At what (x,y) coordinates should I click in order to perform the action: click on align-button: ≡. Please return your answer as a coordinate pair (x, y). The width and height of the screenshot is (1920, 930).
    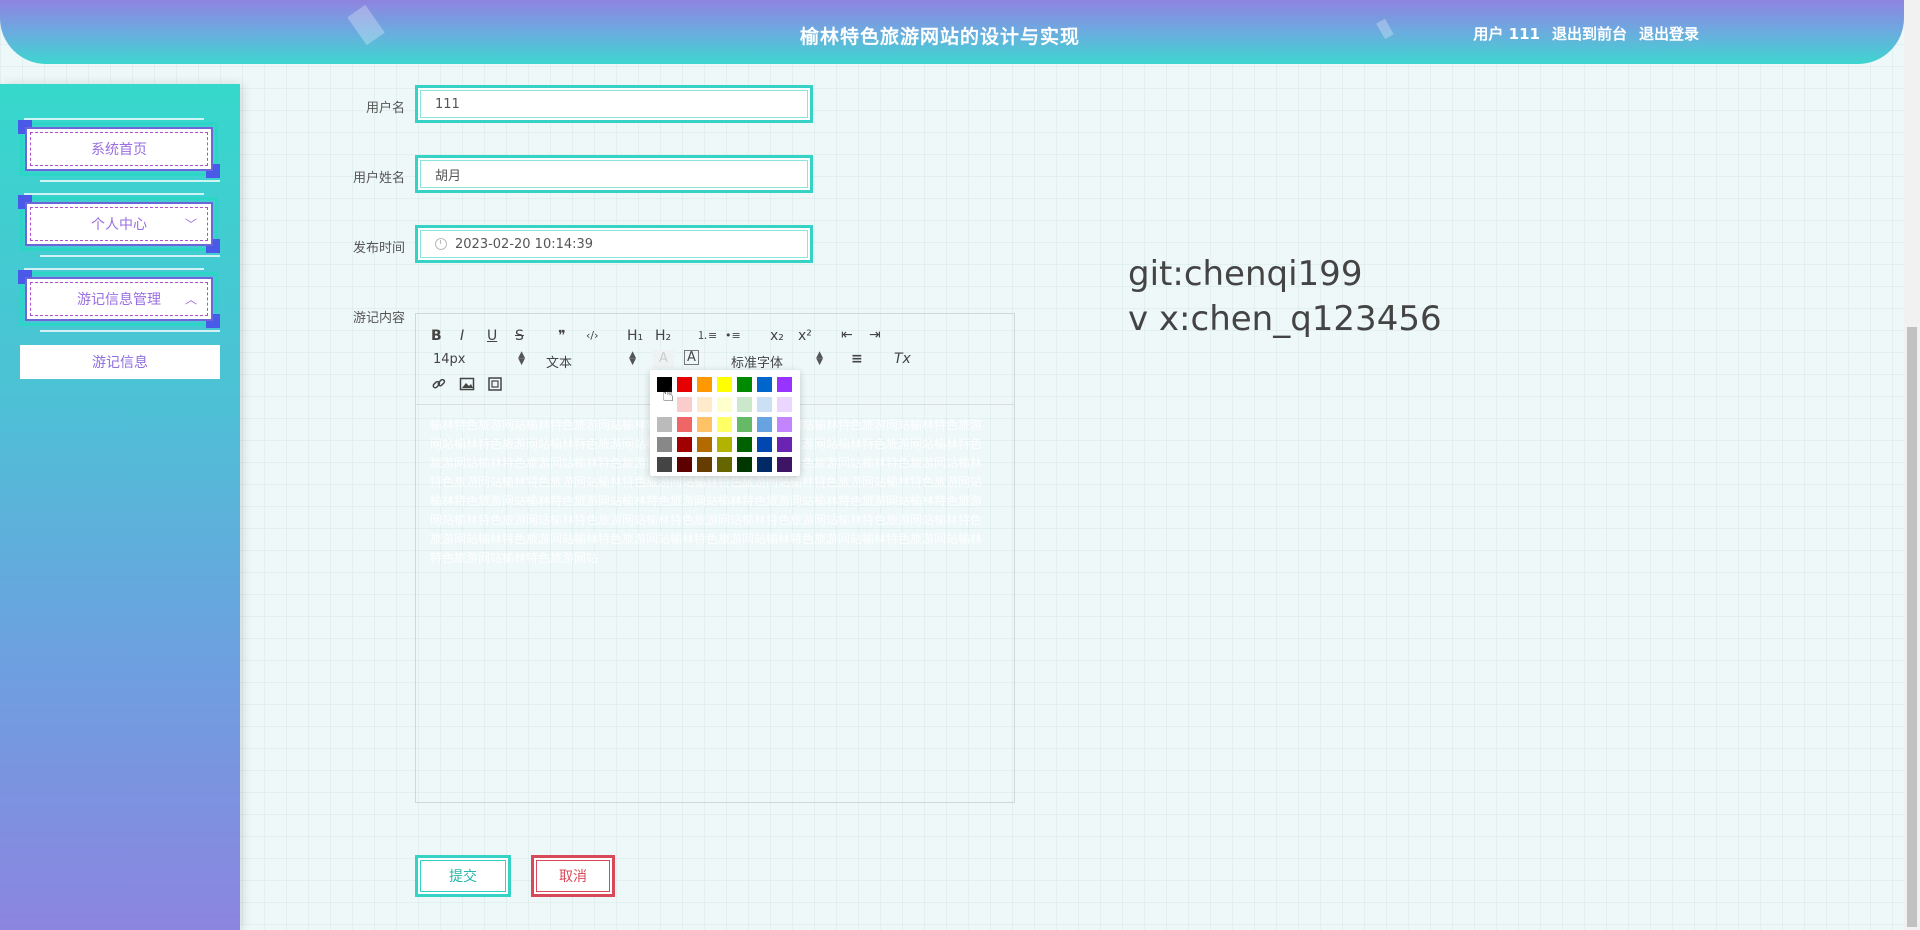
    Looking at the image, I should click on (857, 359).